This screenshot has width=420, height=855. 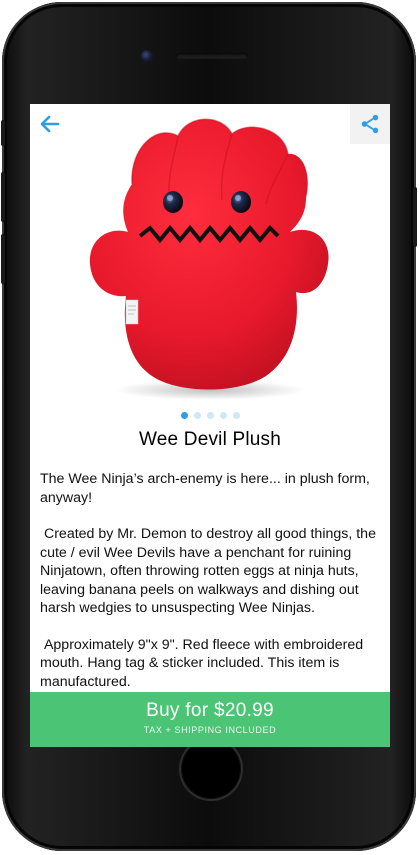 I want to click on buy-button: Buy for $20.99 TAX + SHIPPING INCLUDED, so click(x=210, y=719).